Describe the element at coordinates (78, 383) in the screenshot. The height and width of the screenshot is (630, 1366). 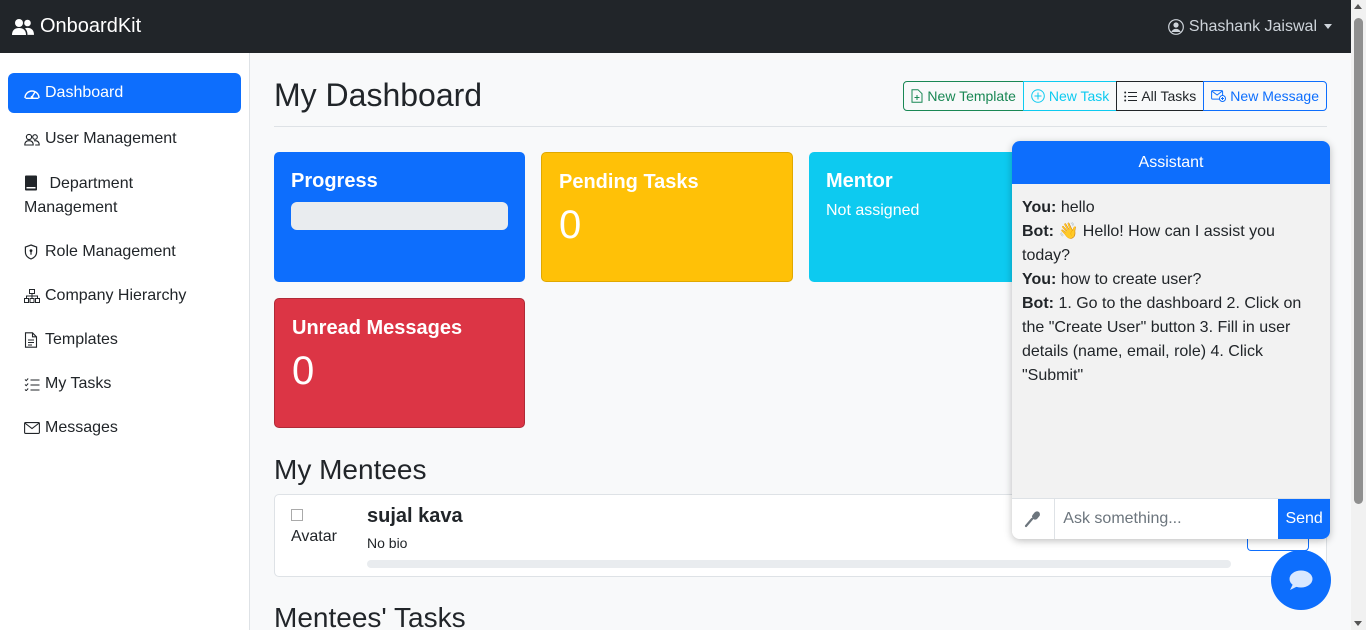
I see `sidebar-item-label: My Tasks` at that location.